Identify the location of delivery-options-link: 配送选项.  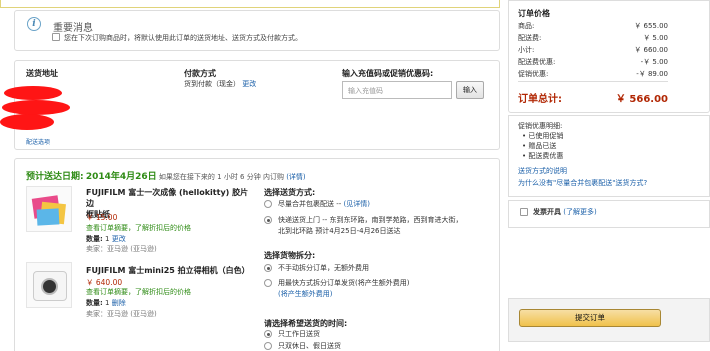
(38, 141).